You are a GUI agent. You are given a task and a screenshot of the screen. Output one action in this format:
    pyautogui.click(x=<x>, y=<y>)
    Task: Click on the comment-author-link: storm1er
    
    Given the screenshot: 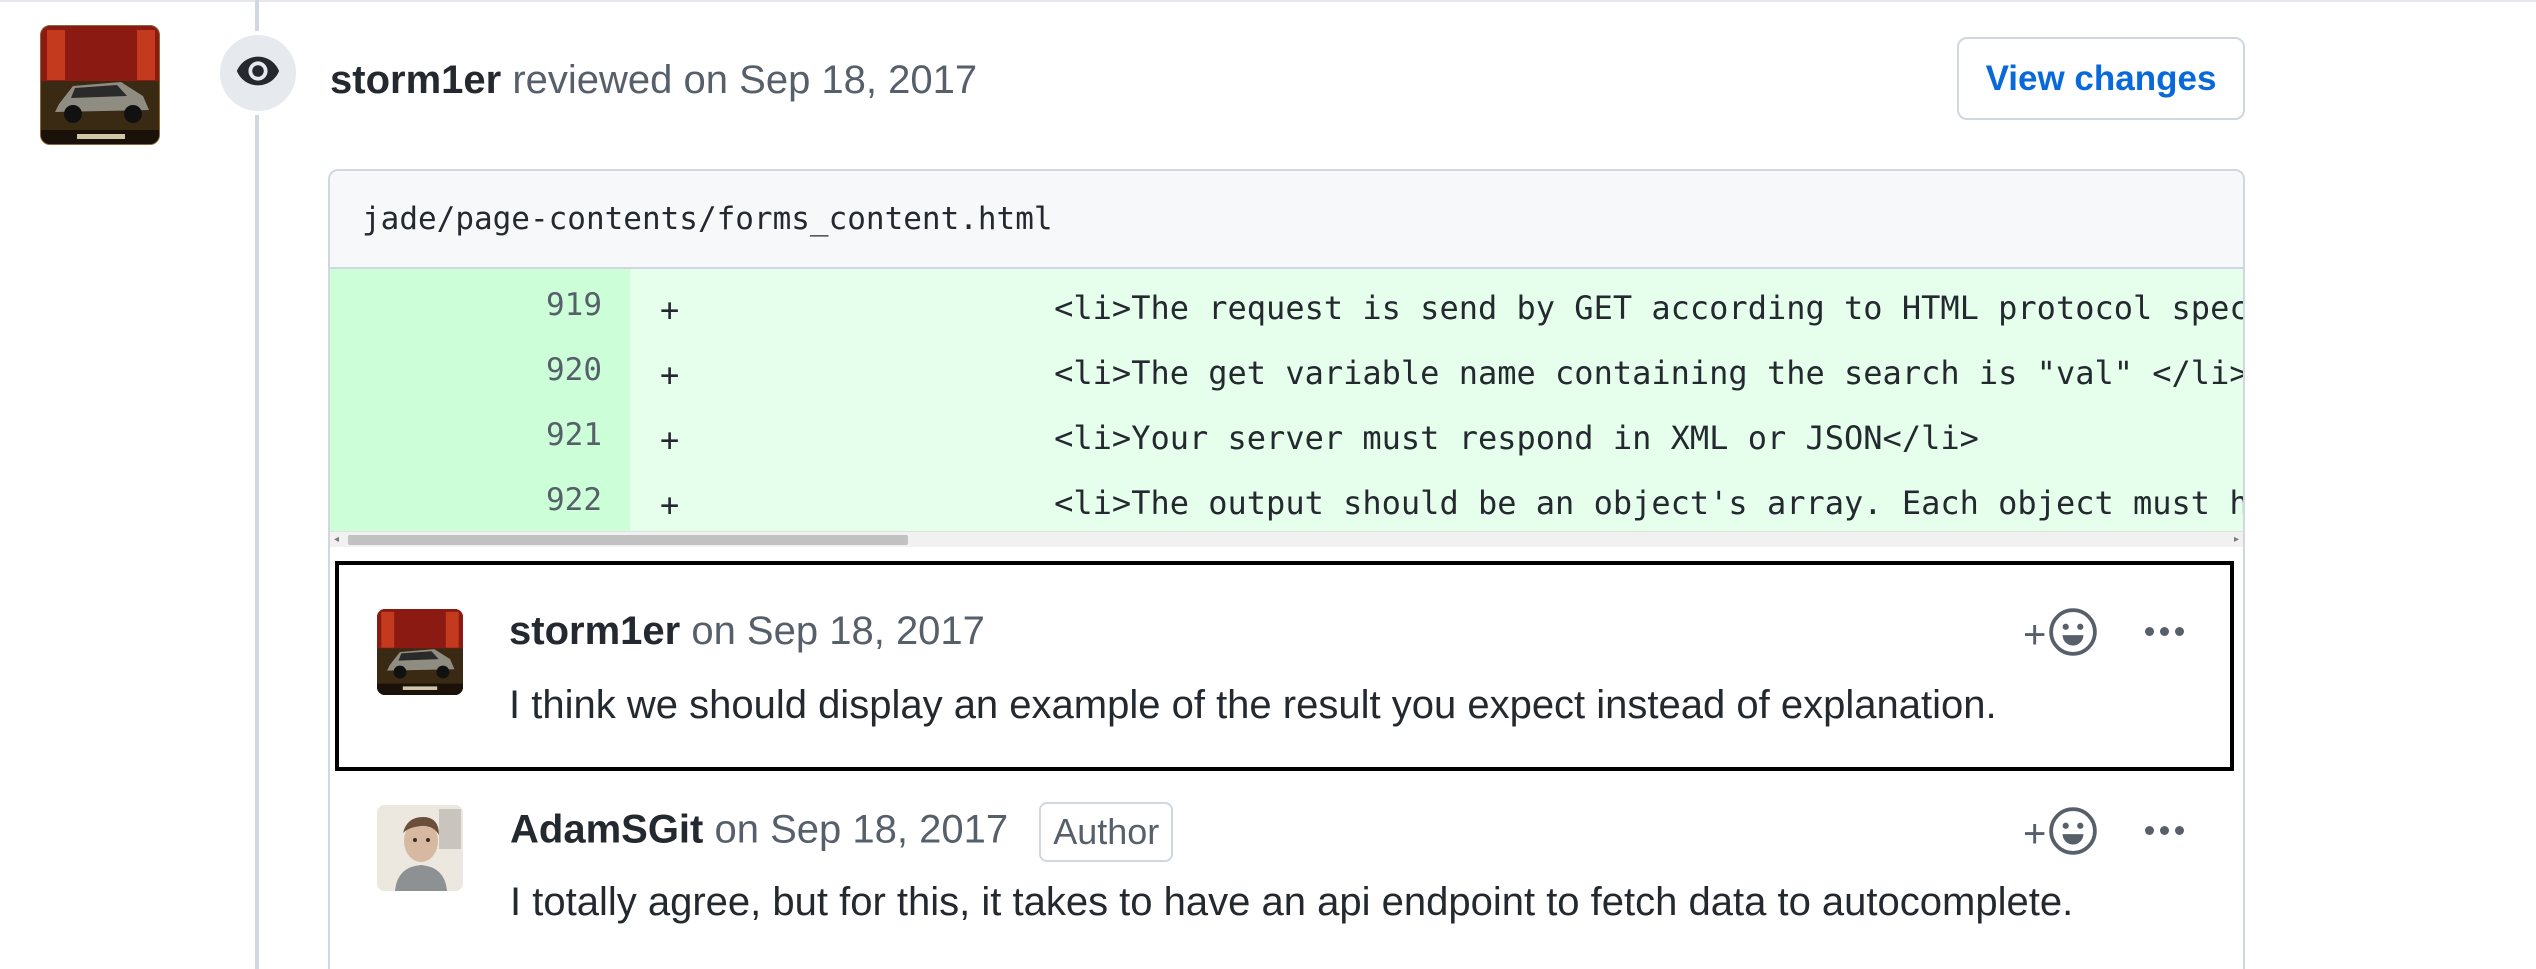 What is the action you would take?
    pyautogui.click(x=594, y=631)
    